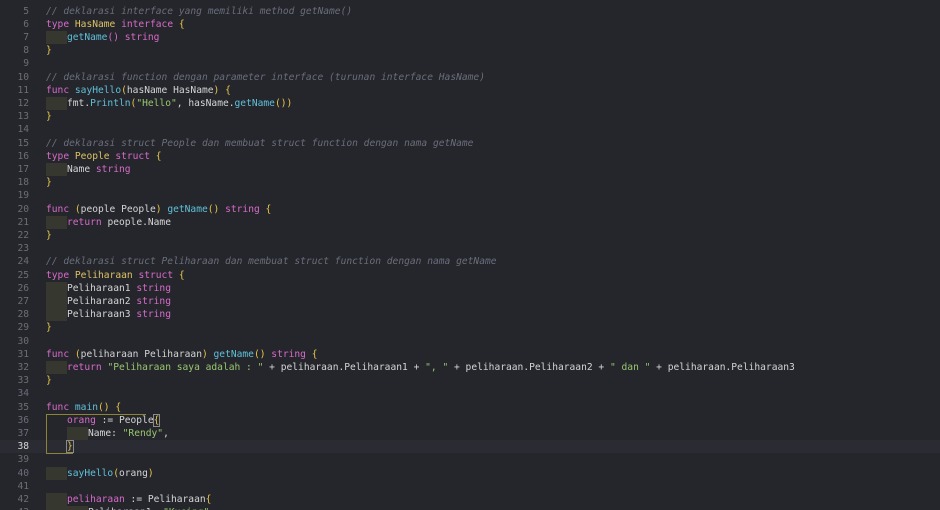 The width and height of the screenshot is (940, 510). I want to click on code-line: 38}, so click(470, 447).